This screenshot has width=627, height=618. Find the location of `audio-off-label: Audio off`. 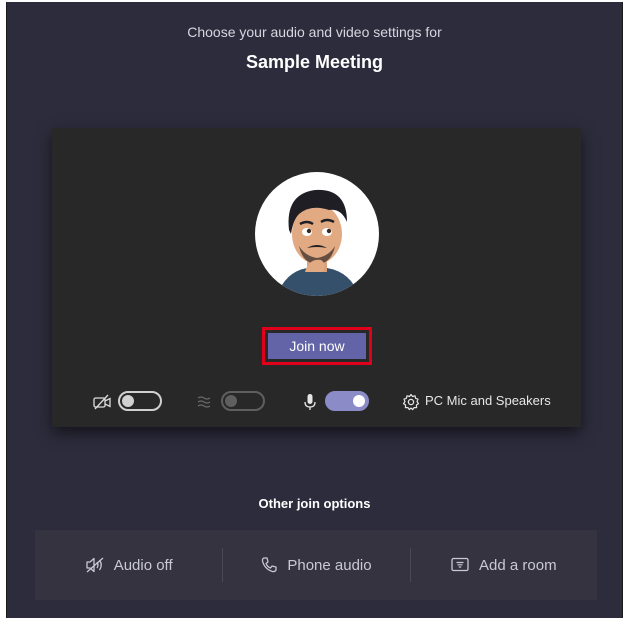

audio-off-label: Audio off is located at coordinates (143, 565).